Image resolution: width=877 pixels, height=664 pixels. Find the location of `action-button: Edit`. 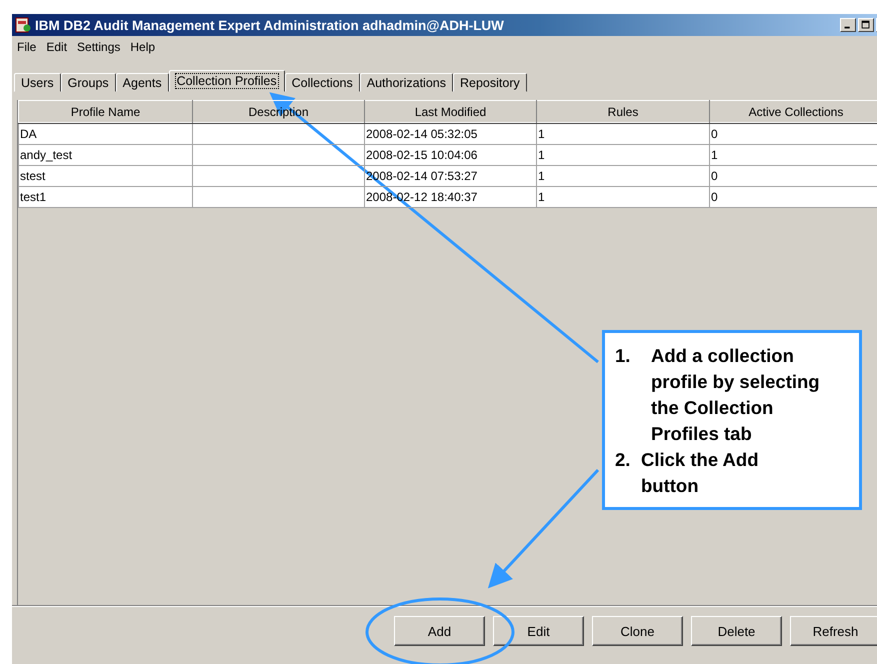

action-button: Edit is located at coordinates (538, 631).